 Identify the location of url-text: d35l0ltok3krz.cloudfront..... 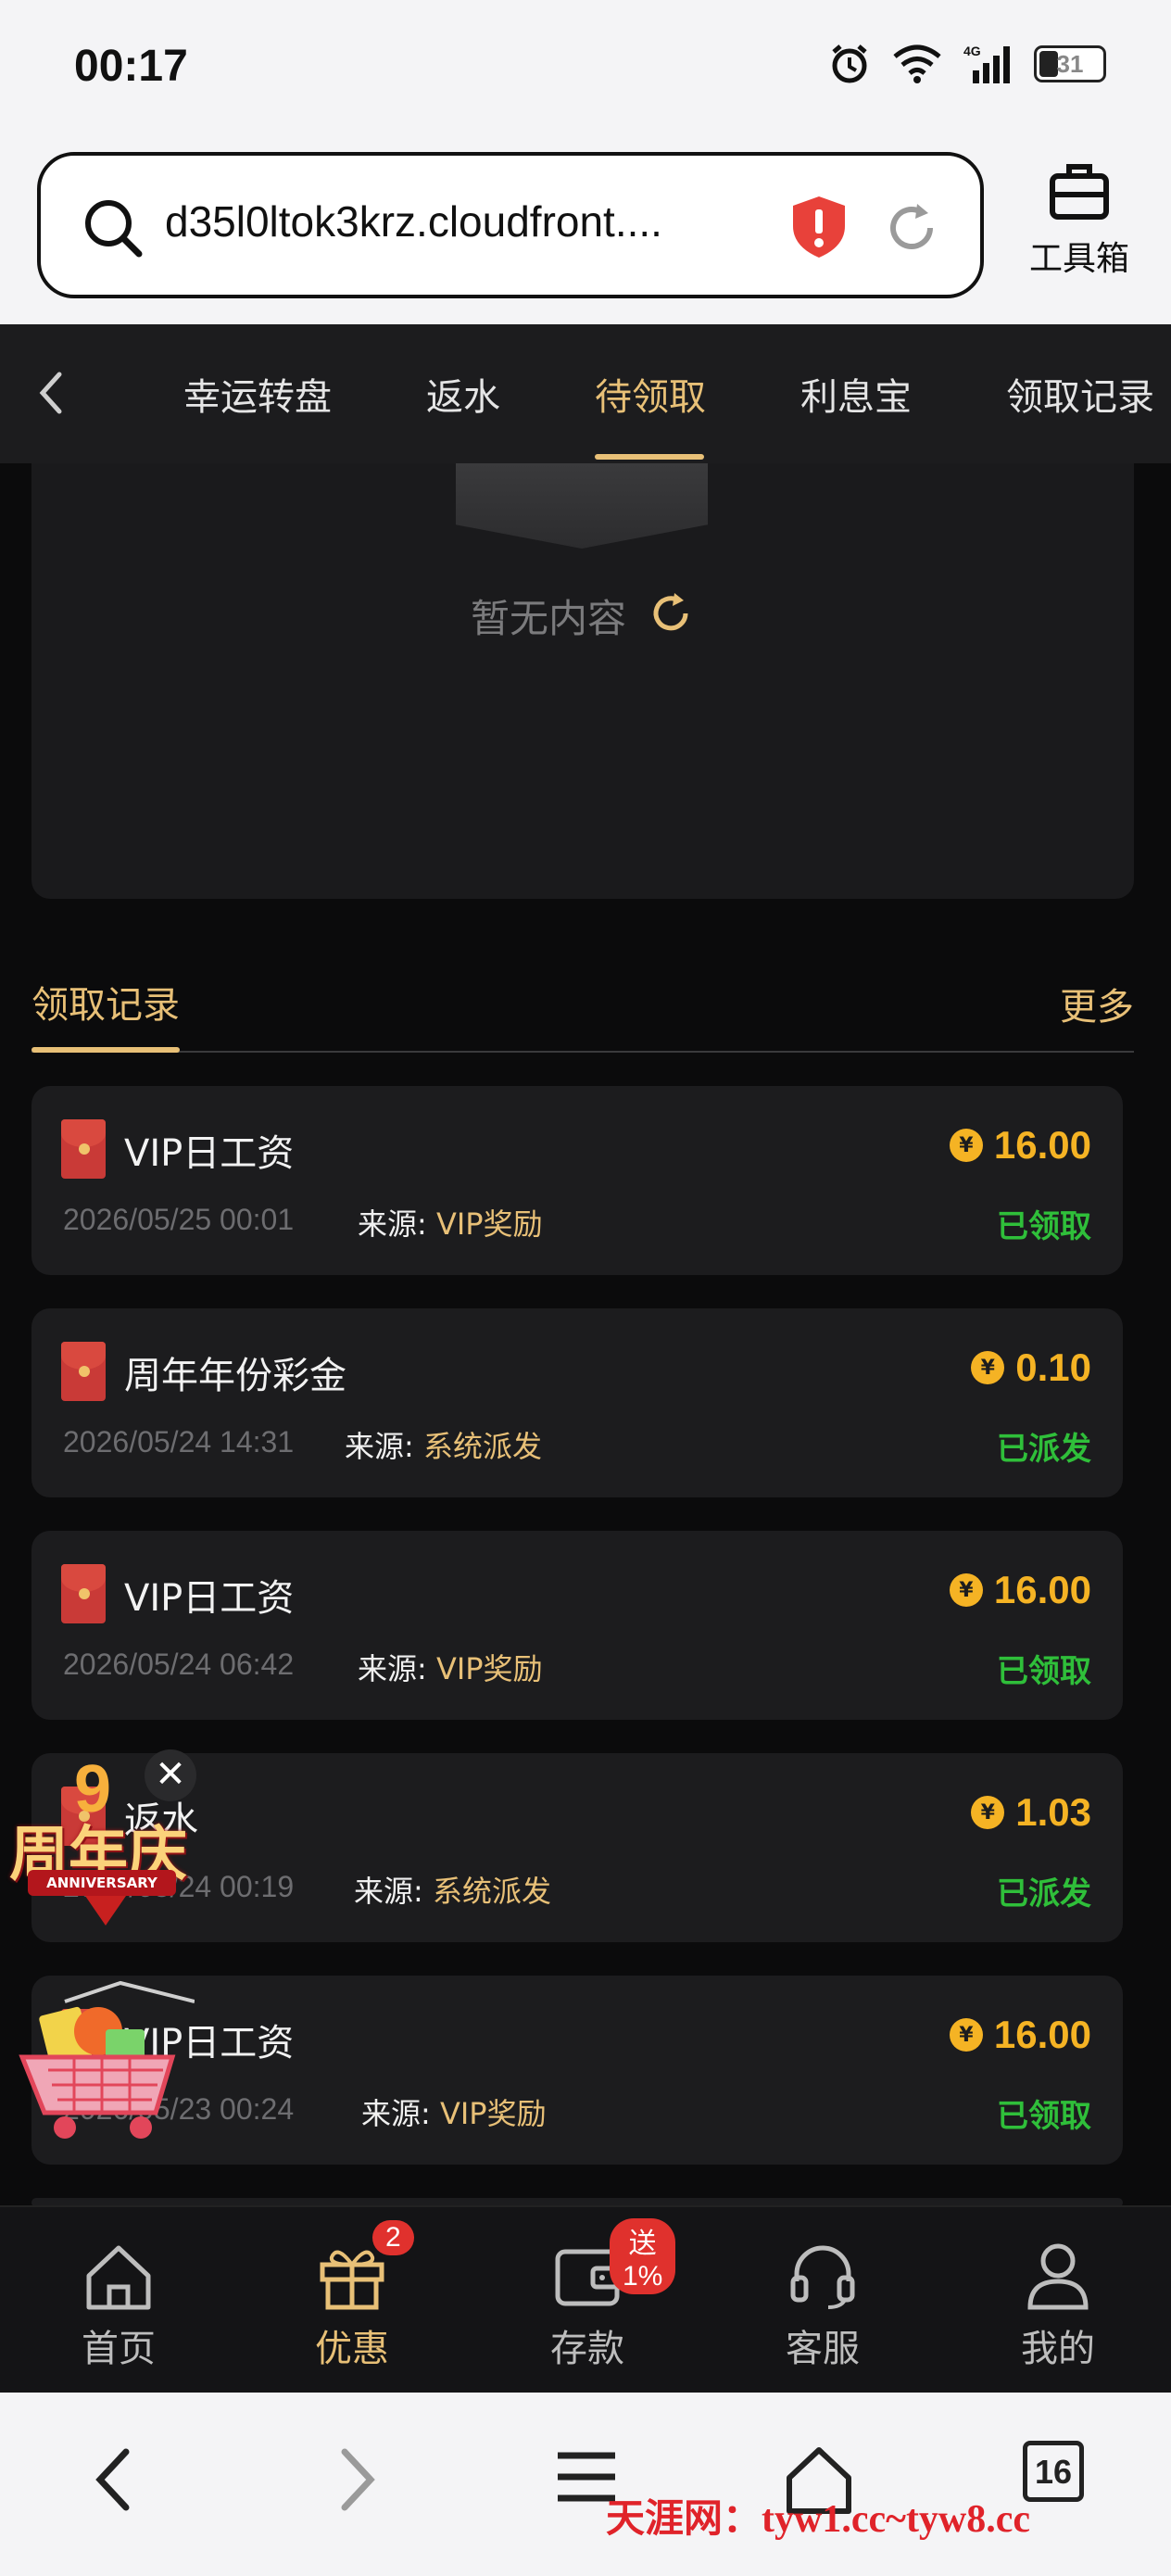
(414, 221).